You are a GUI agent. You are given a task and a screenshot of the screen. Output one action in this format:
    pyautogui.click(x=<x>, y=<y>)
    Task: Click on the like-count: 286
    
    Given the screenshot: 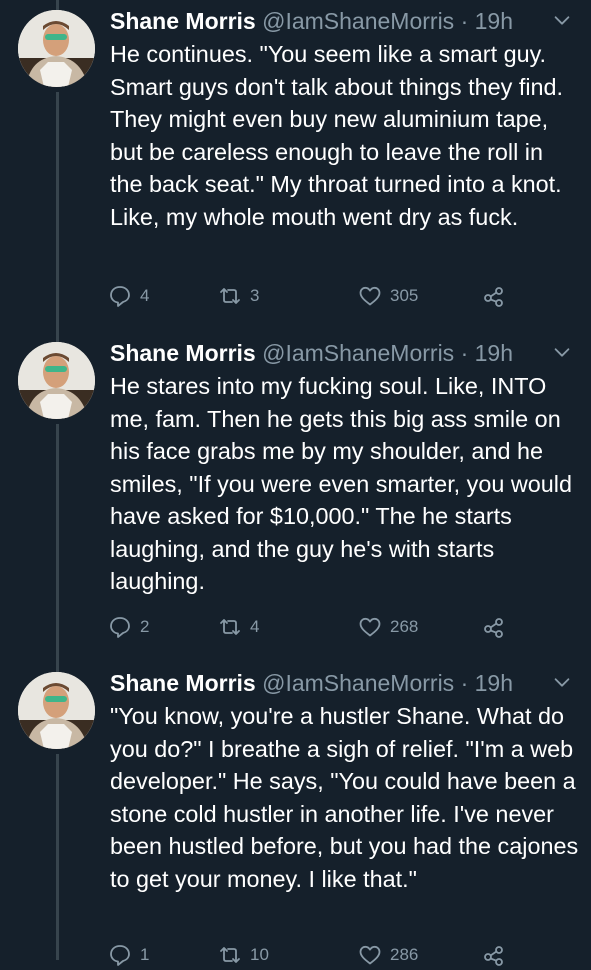 What is the action you would take?
    pyautogui.click(x=404, y=954)
    